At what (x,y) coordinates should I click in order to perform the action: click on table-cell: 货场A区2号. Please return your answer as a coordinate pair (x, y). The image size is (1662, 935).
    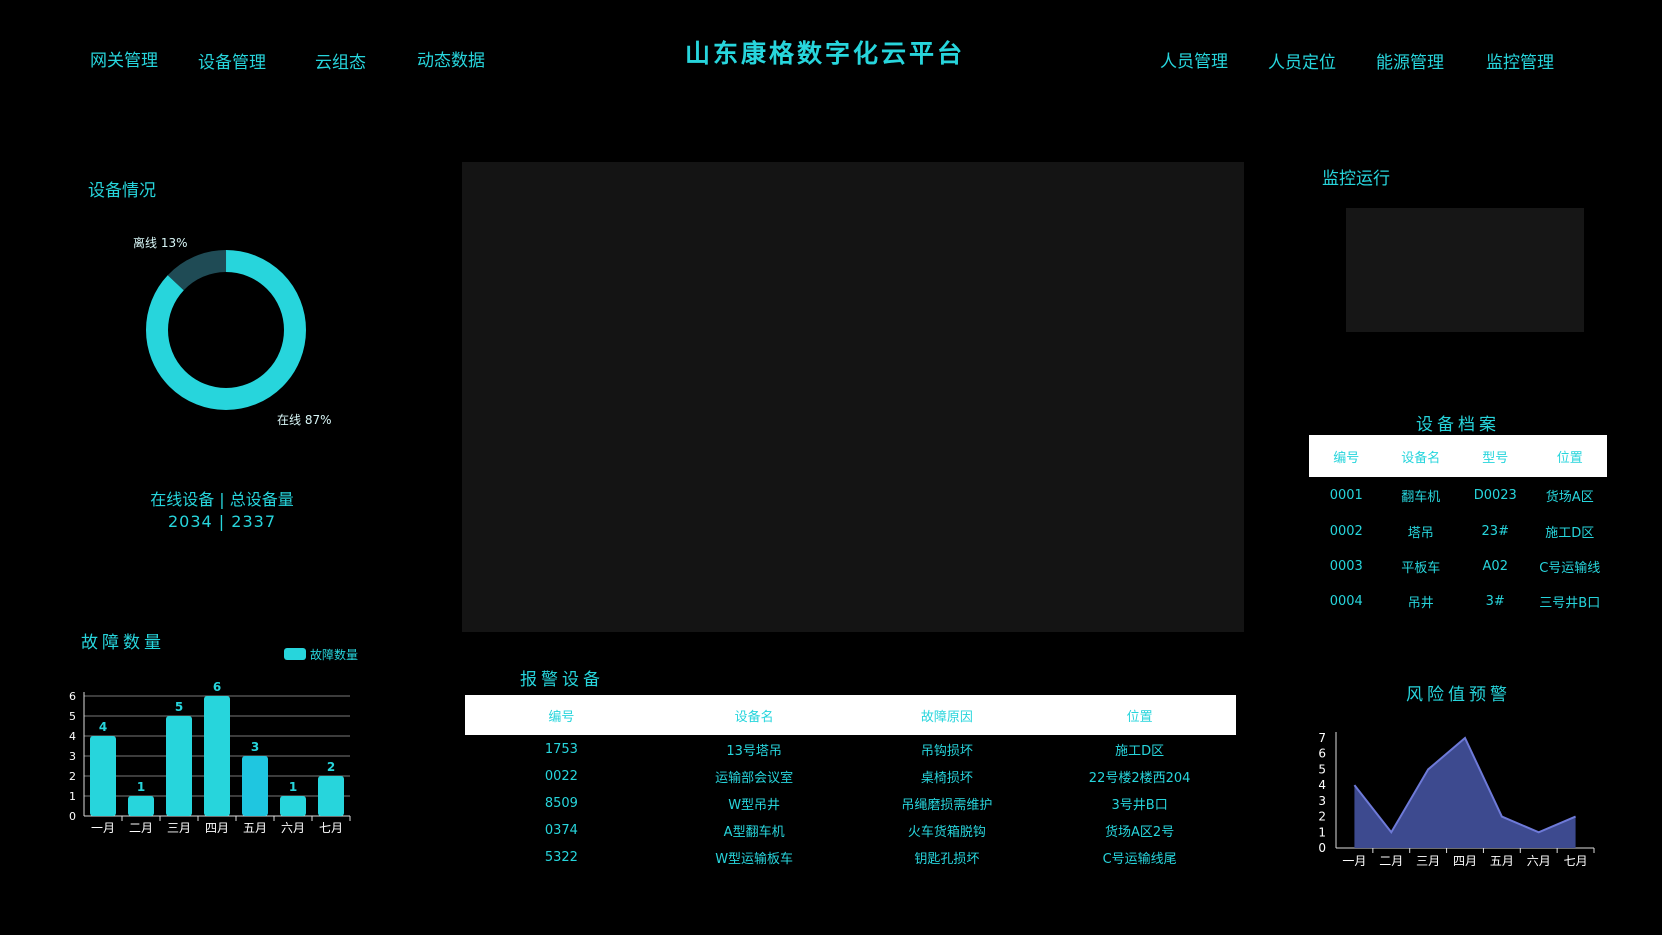
    Looking at the image, I should click on (1140, 832).